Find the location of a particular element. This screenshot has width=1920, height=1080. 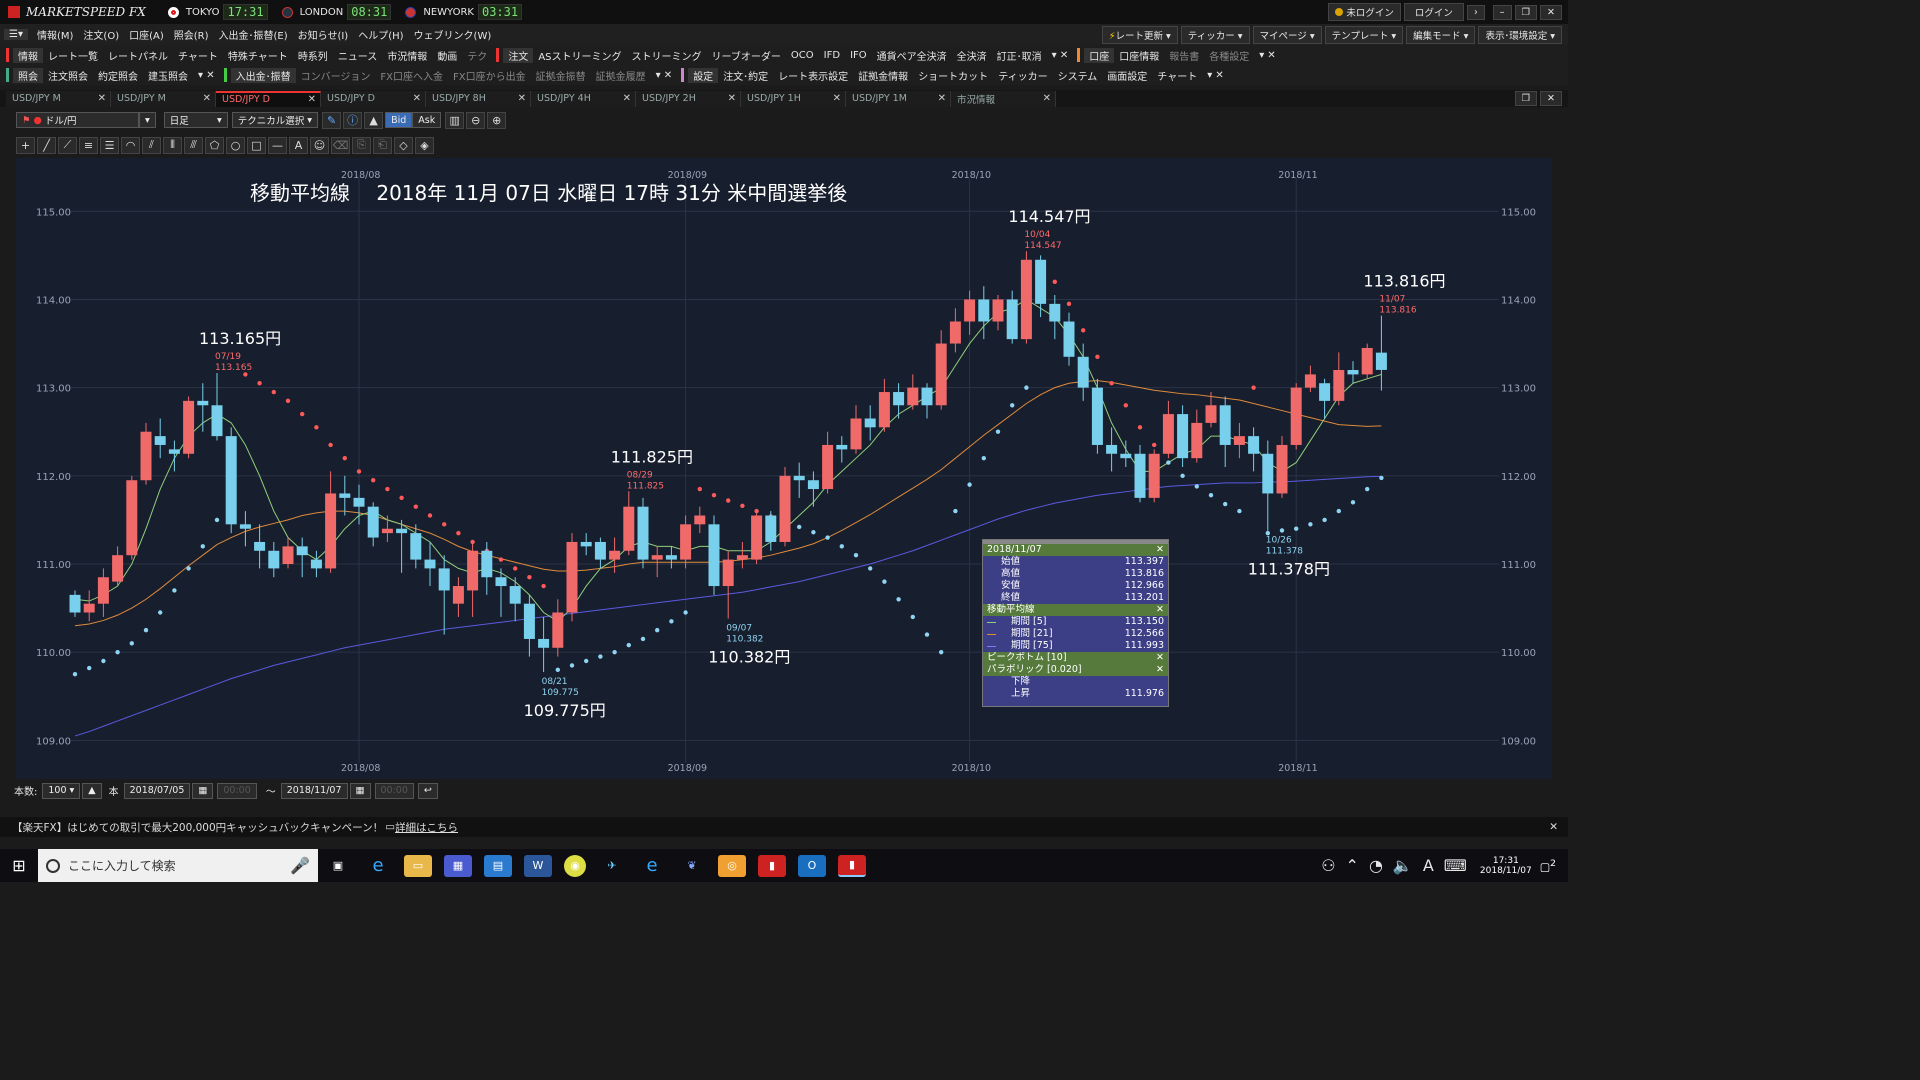

login-button: ログイン is located at coordinates (1433, 12).